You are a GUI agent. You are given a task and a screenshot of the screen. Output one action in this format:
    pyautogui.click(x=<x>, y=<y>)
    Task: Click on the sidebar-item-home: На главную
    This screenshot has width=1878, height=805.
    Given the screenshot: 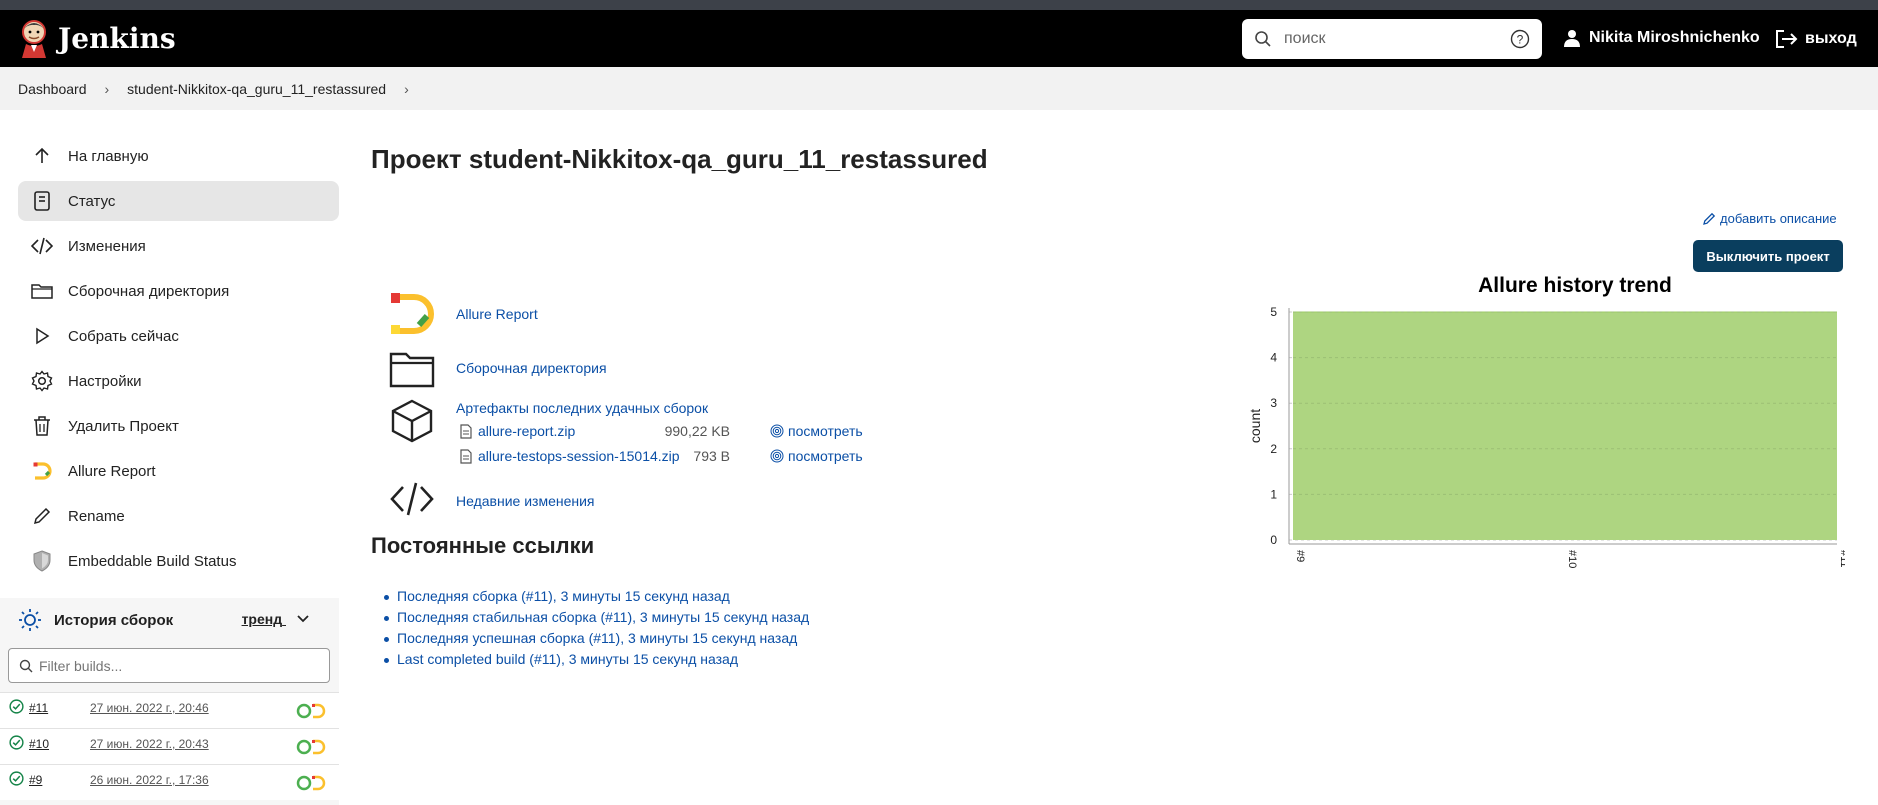 What is the action you would take?
    pyautogui.click(x=178, y=156)
    